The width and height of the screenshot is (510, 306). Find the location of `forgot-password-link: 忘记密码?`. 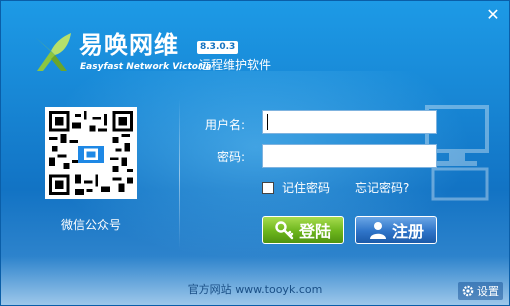

forgot-password-link: 忘记密码? is located at coordinates (382, 188).